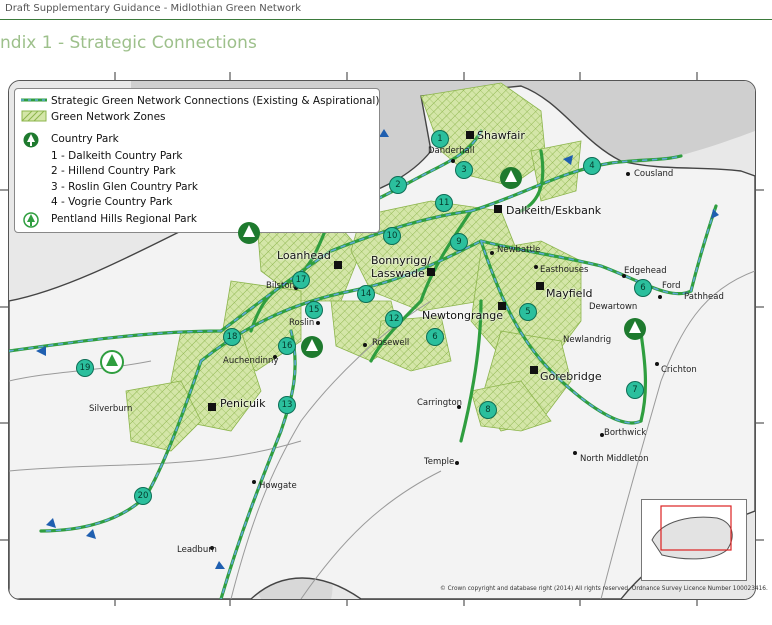 Image resolution: width=772 pixels, height=625 pixels. Describe the element at coordinates (451, 151) in the screenshot. I see `place-label-danderhall: Danderhall` at that location.